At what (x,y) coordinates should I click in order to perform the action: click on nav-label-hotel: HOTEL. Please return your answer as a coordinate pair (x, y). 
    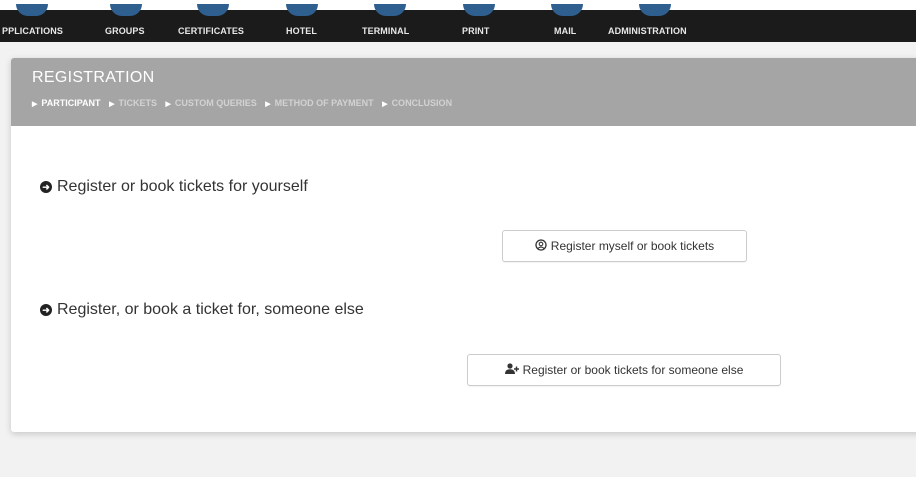
    Looking at the image, I should click on (301, 31).